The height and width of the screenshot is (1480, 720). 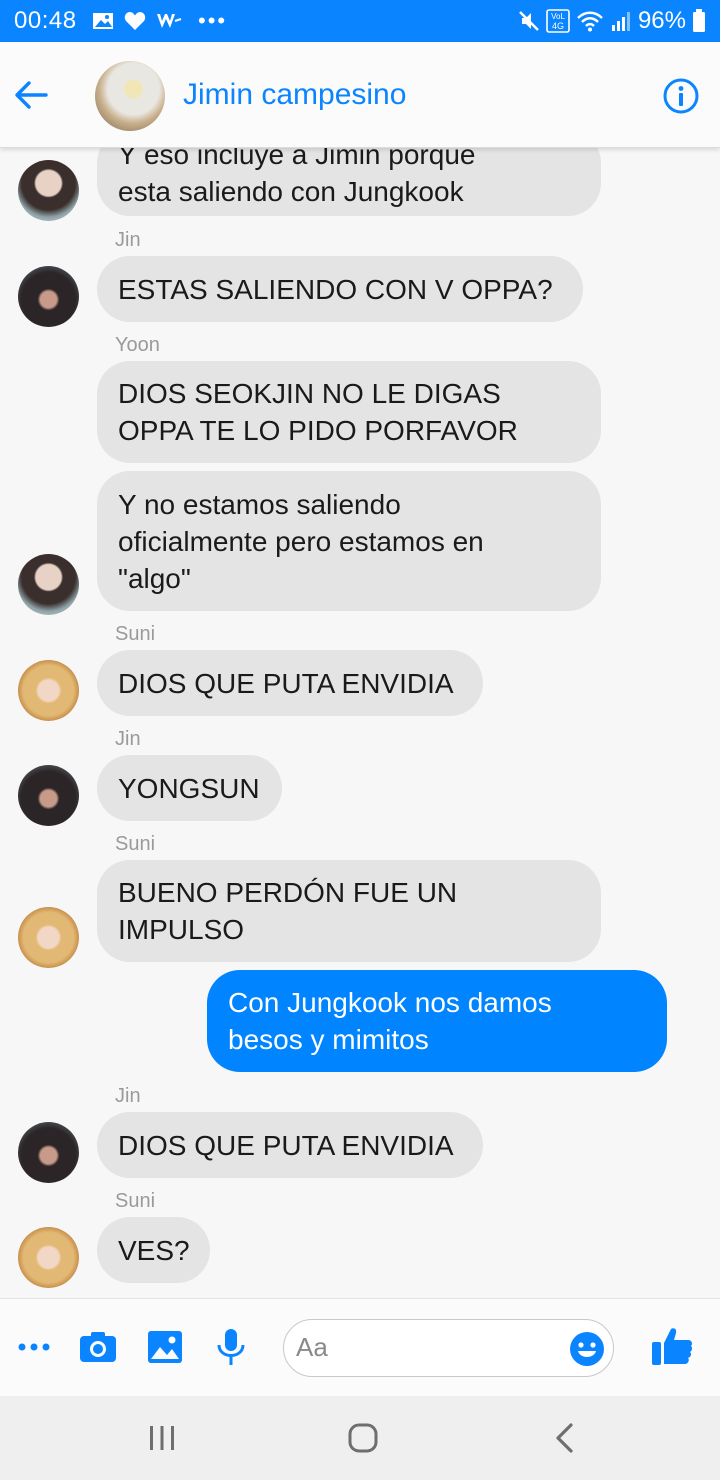 I want to click on more-icon: •••, so click(x=213, y=20).